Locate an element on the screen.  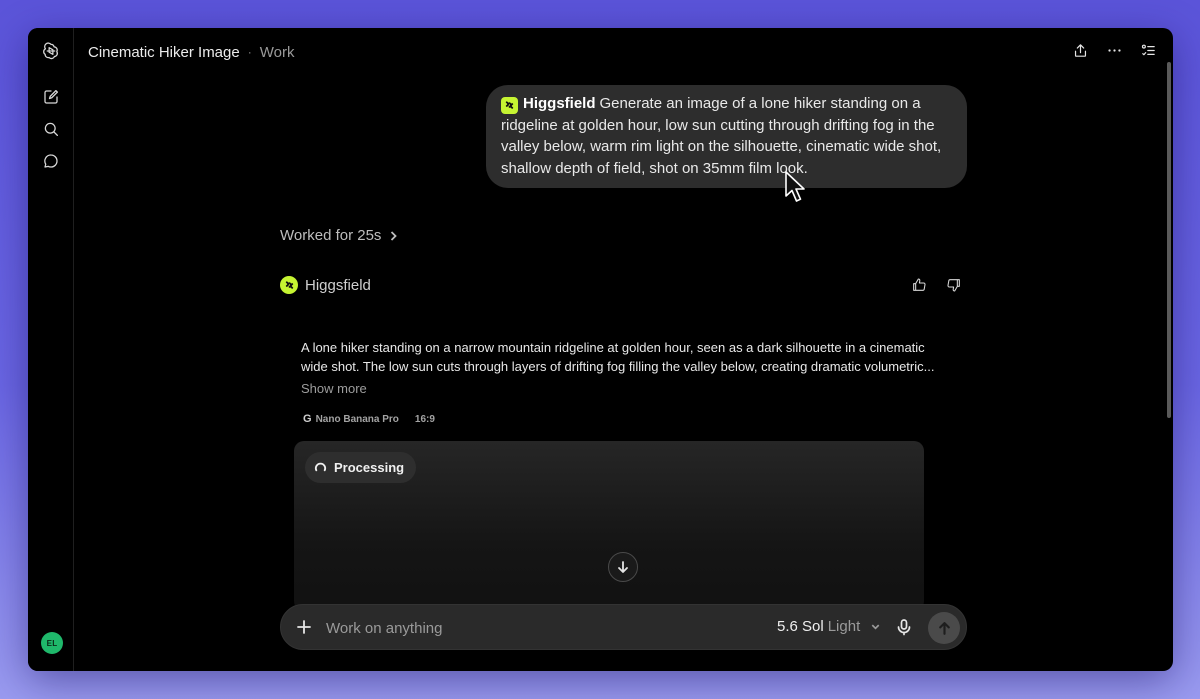
processing-badge: Processing is located at coordinates (361, 467).